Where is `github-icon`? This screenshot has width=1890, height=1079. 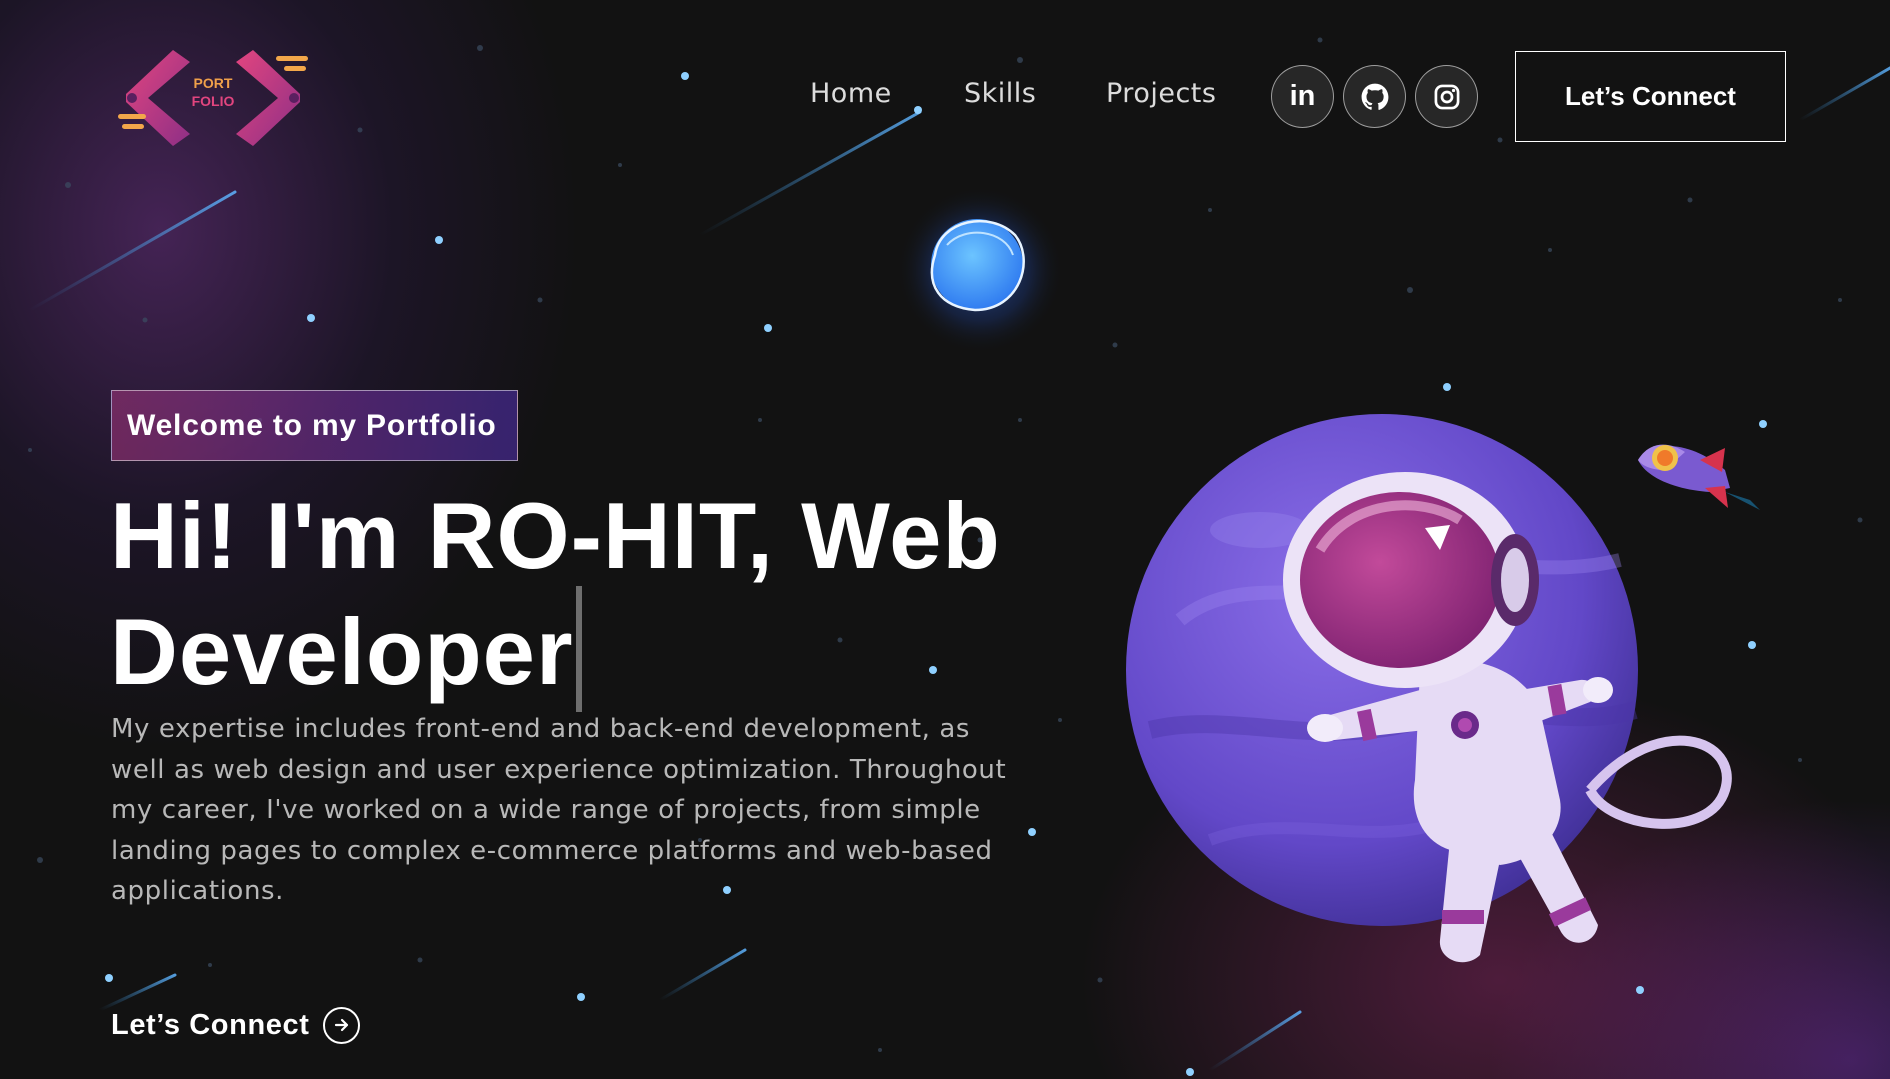
github-icon is located at coordinates (1374, 96).